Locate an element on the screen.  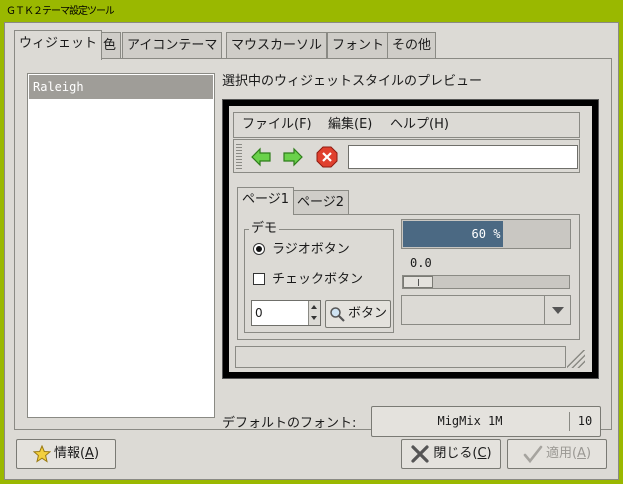
tab-page2: ページ2 is located at coordinates (321, 202).